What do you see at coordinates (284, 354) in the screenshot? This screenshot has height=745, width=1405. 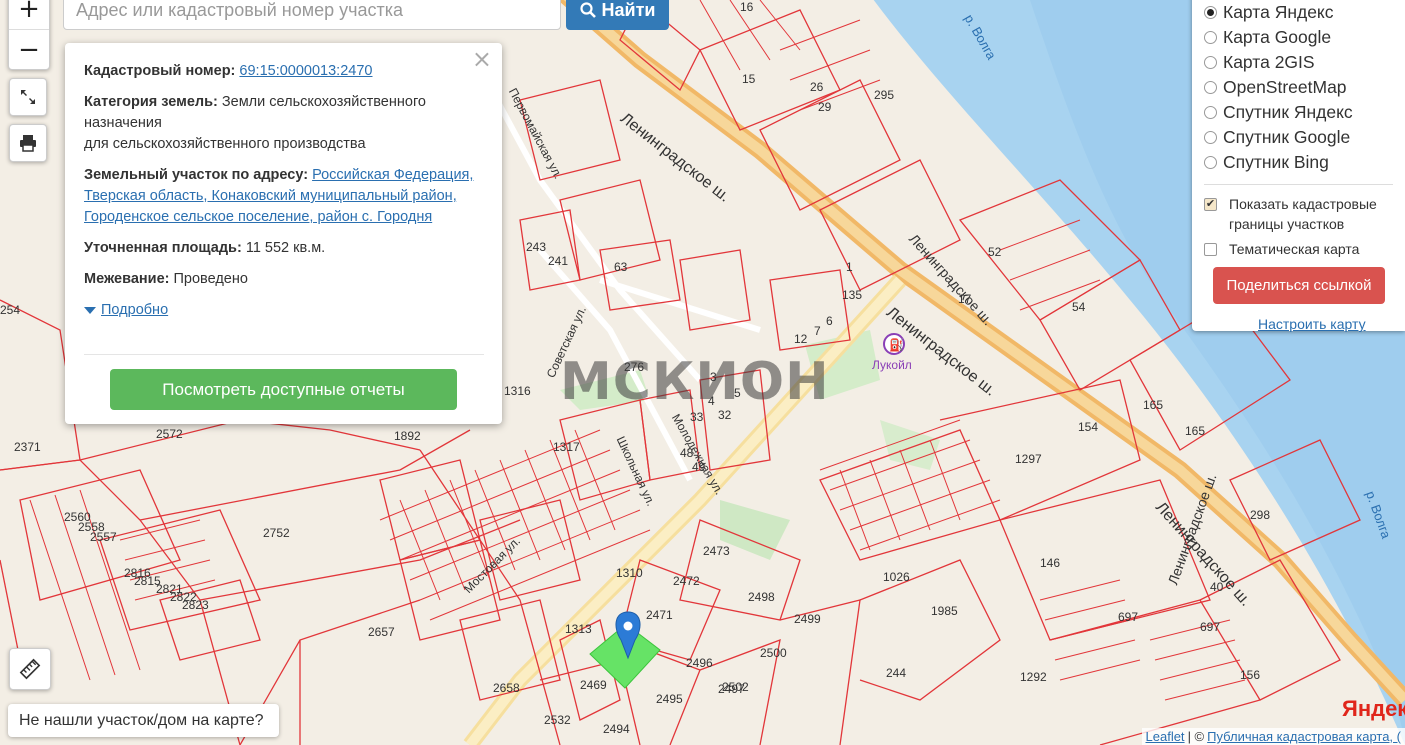 I see `popup-divider` at bounding box center [284, 354].